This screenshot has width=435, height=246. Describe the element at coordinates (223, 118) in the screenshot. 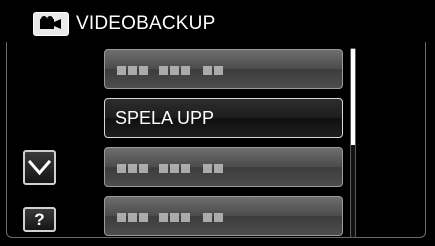

I see `menu-item-spela-upp: SPELA UPP` at that location.